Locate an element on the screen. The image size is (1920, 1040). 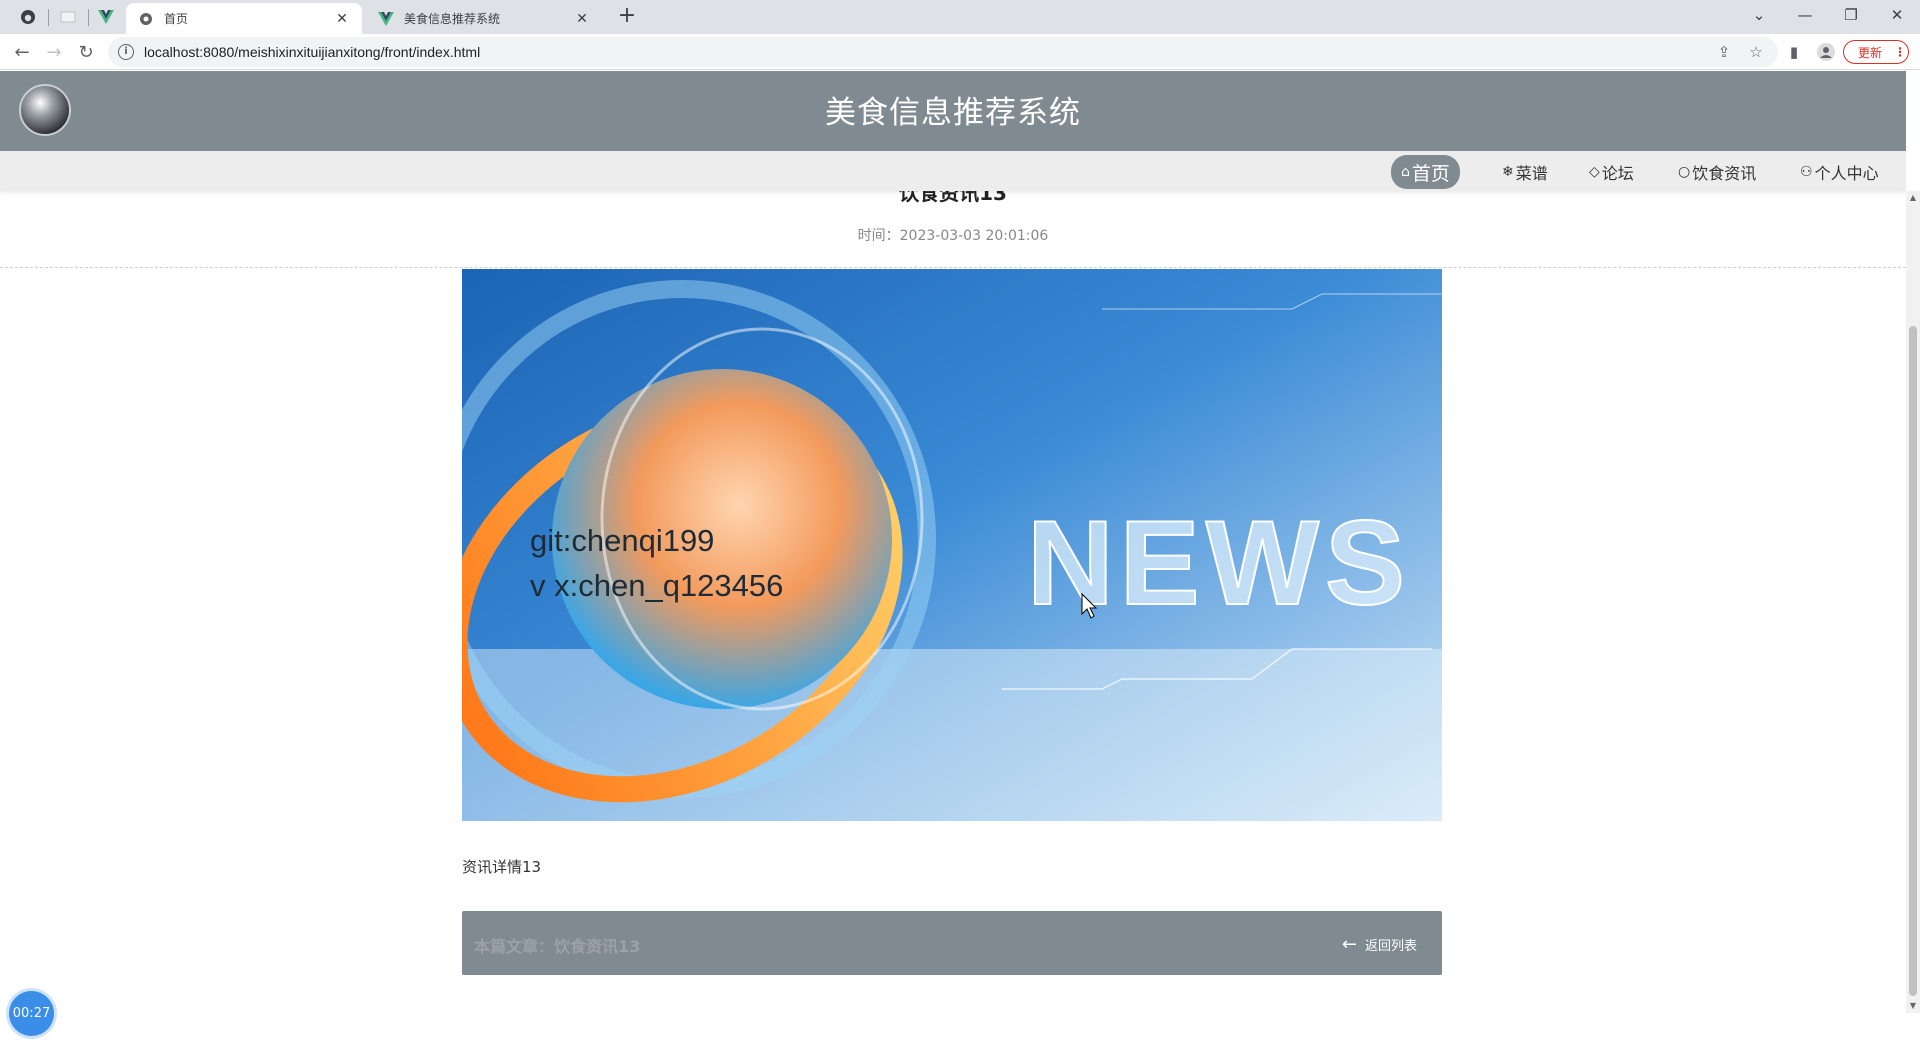
update-button: 更新 ⋮ is located at coordinates (1876, 52).